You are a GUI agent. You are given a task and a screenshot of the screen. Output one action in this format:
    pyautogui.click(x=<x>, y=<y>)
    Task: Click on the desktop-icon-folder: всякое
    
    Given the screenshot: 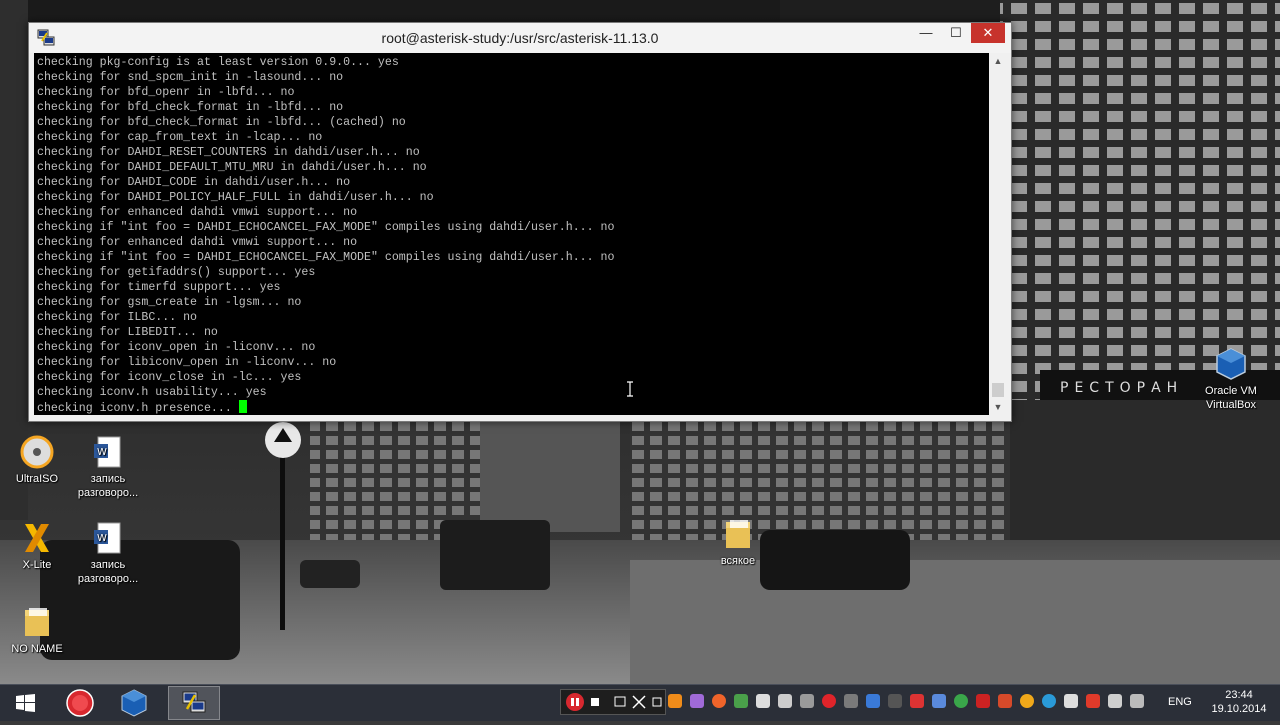 What is the action you would take?
    pyautogui.click(x=738, y=542)
    